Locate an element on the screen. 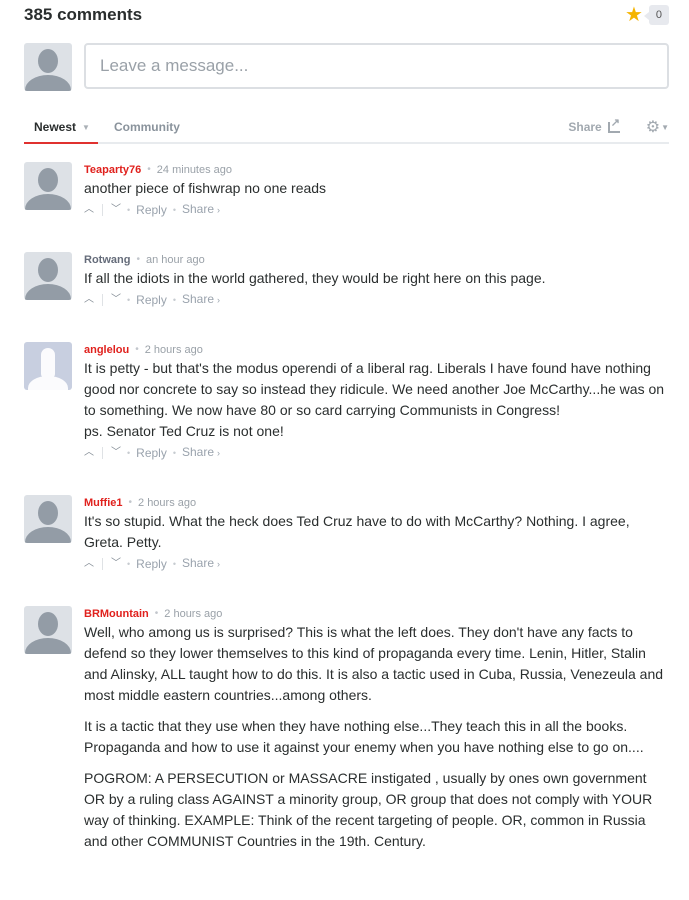 The width and height of the screenshot is (689, 900). tab-newest: Newest ▼ is located at coordinates (61, 128).